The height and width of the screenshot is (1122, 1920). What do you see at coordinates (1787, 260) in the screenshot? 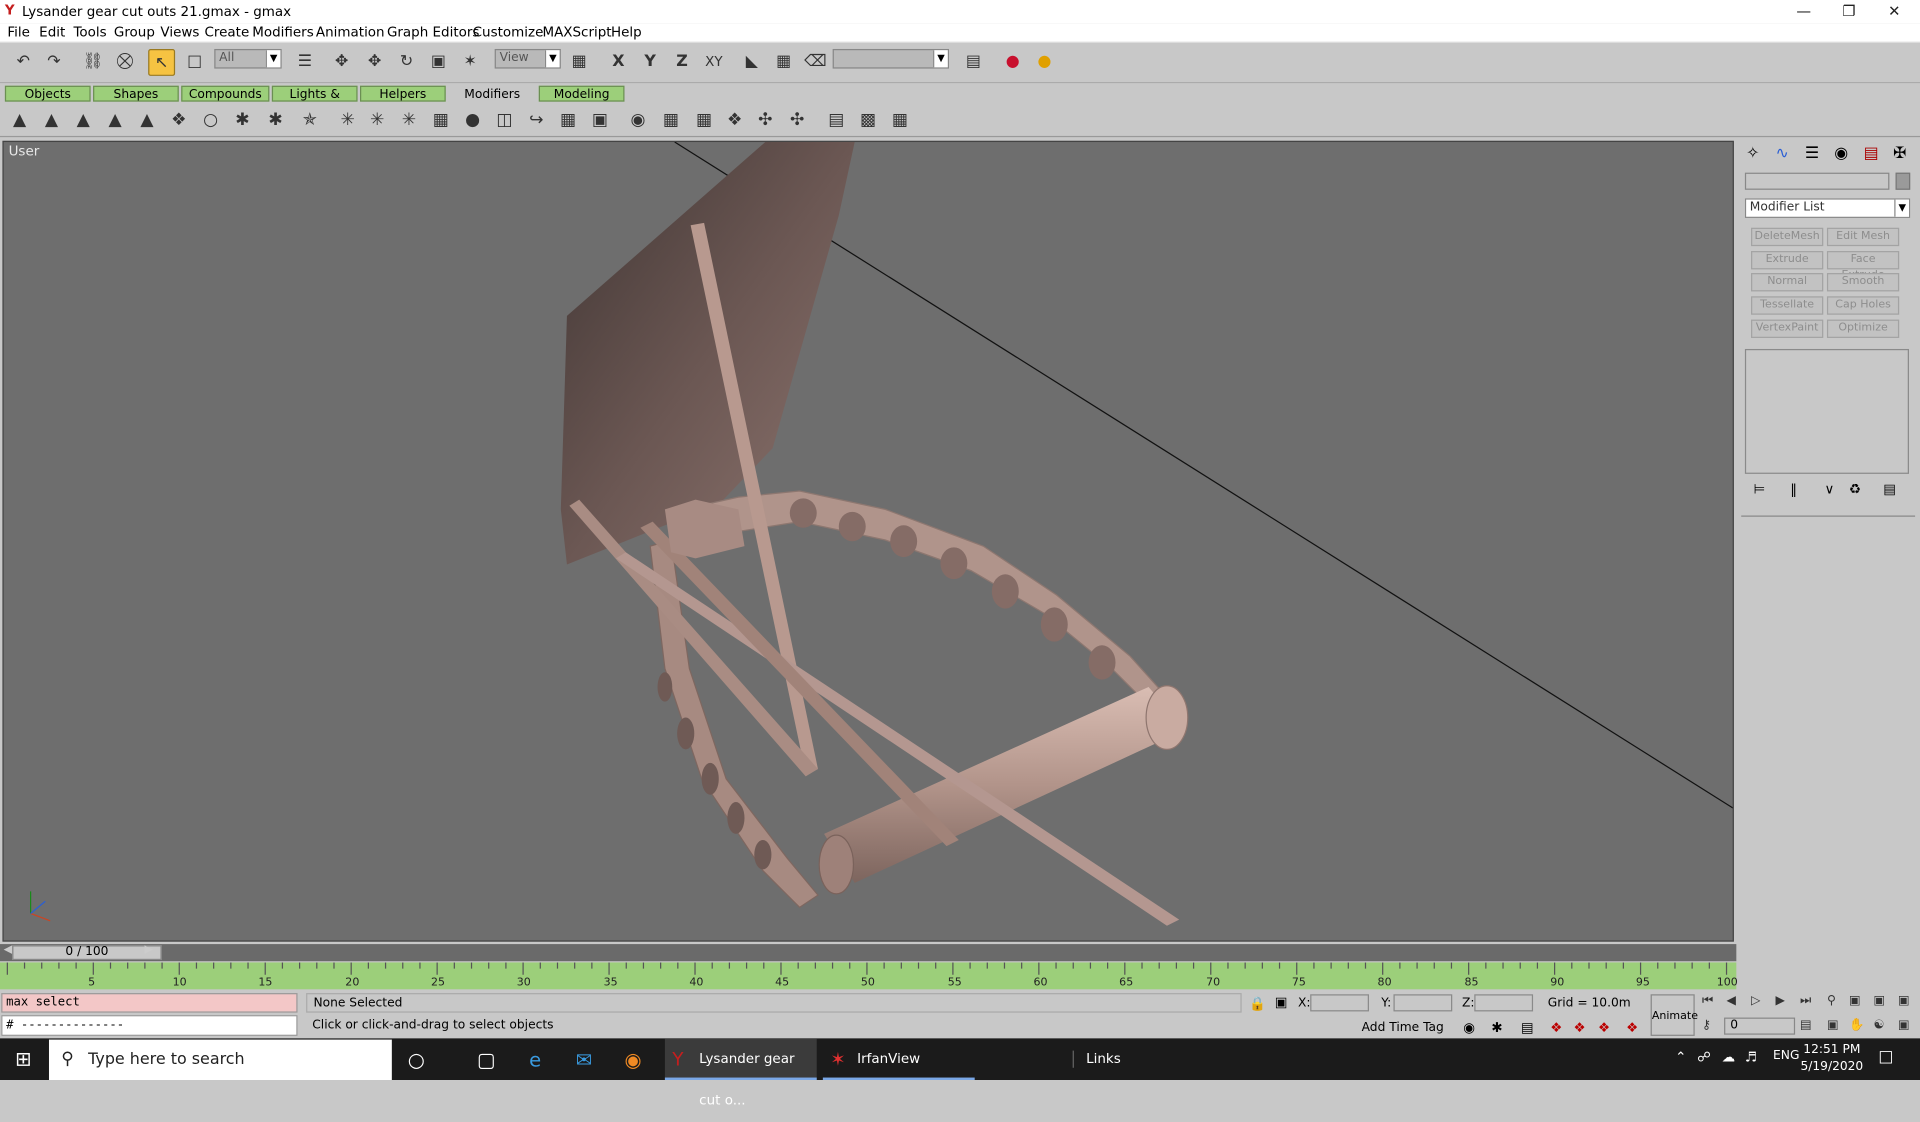
I see `extrude-button: Extrude` at bounding box center [1787, 260].